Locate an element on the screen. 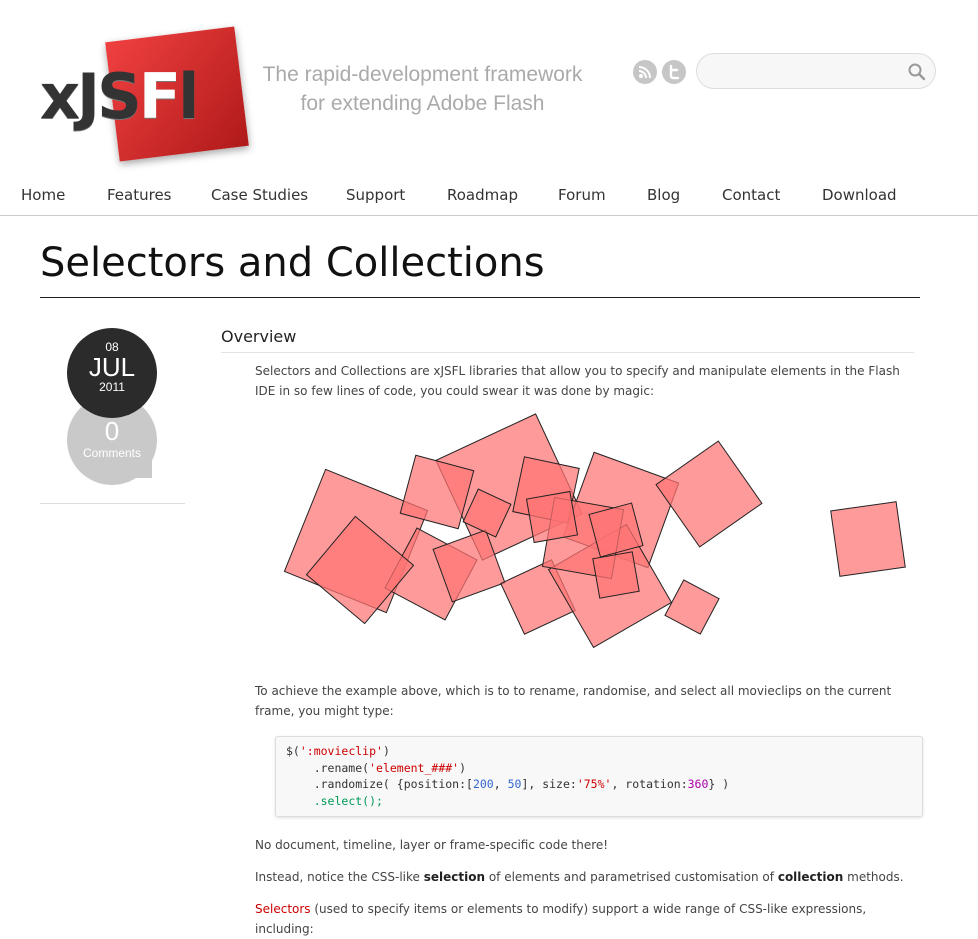  nav-home: Home is located at coordinates (43, 195).